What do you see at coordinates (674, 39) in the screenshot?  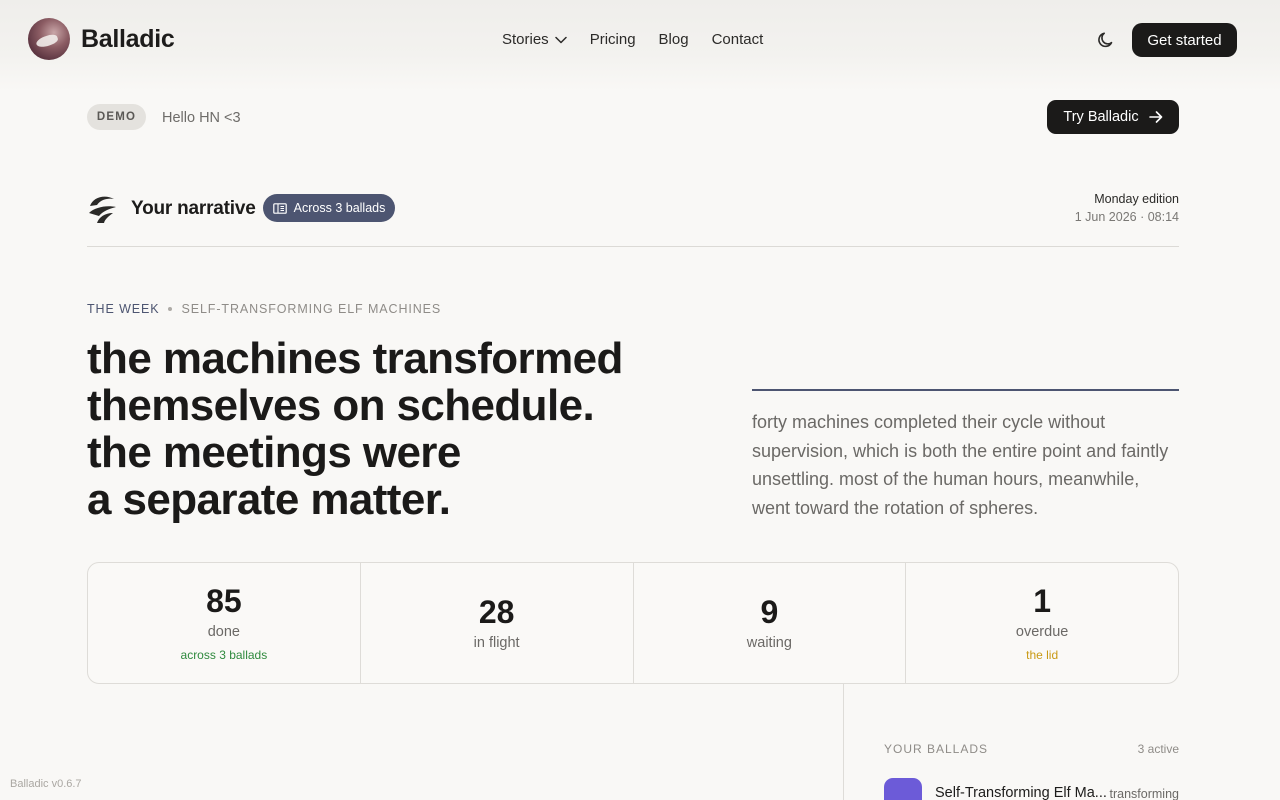 I see `nav-blog: Blog` at bounding box center [674, 39].